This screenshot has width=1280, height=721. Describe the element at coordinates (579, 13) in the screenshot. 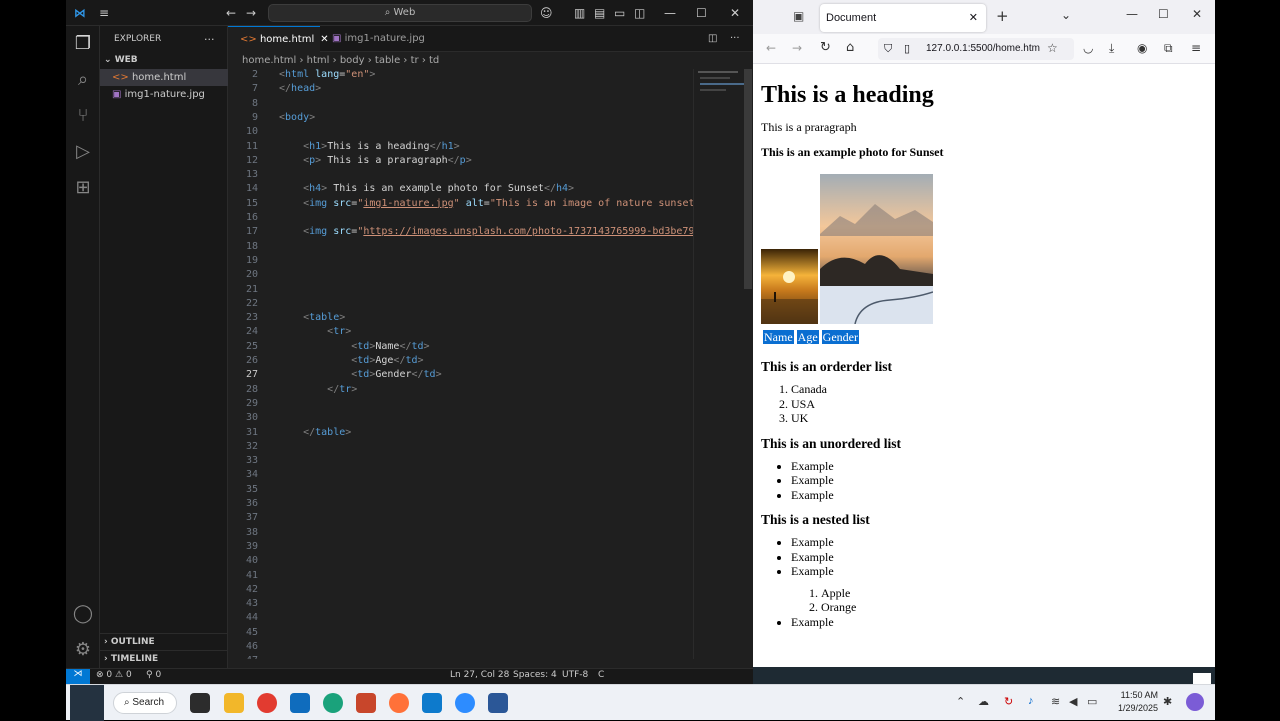

I see `layout-icon: ▥` at that location.